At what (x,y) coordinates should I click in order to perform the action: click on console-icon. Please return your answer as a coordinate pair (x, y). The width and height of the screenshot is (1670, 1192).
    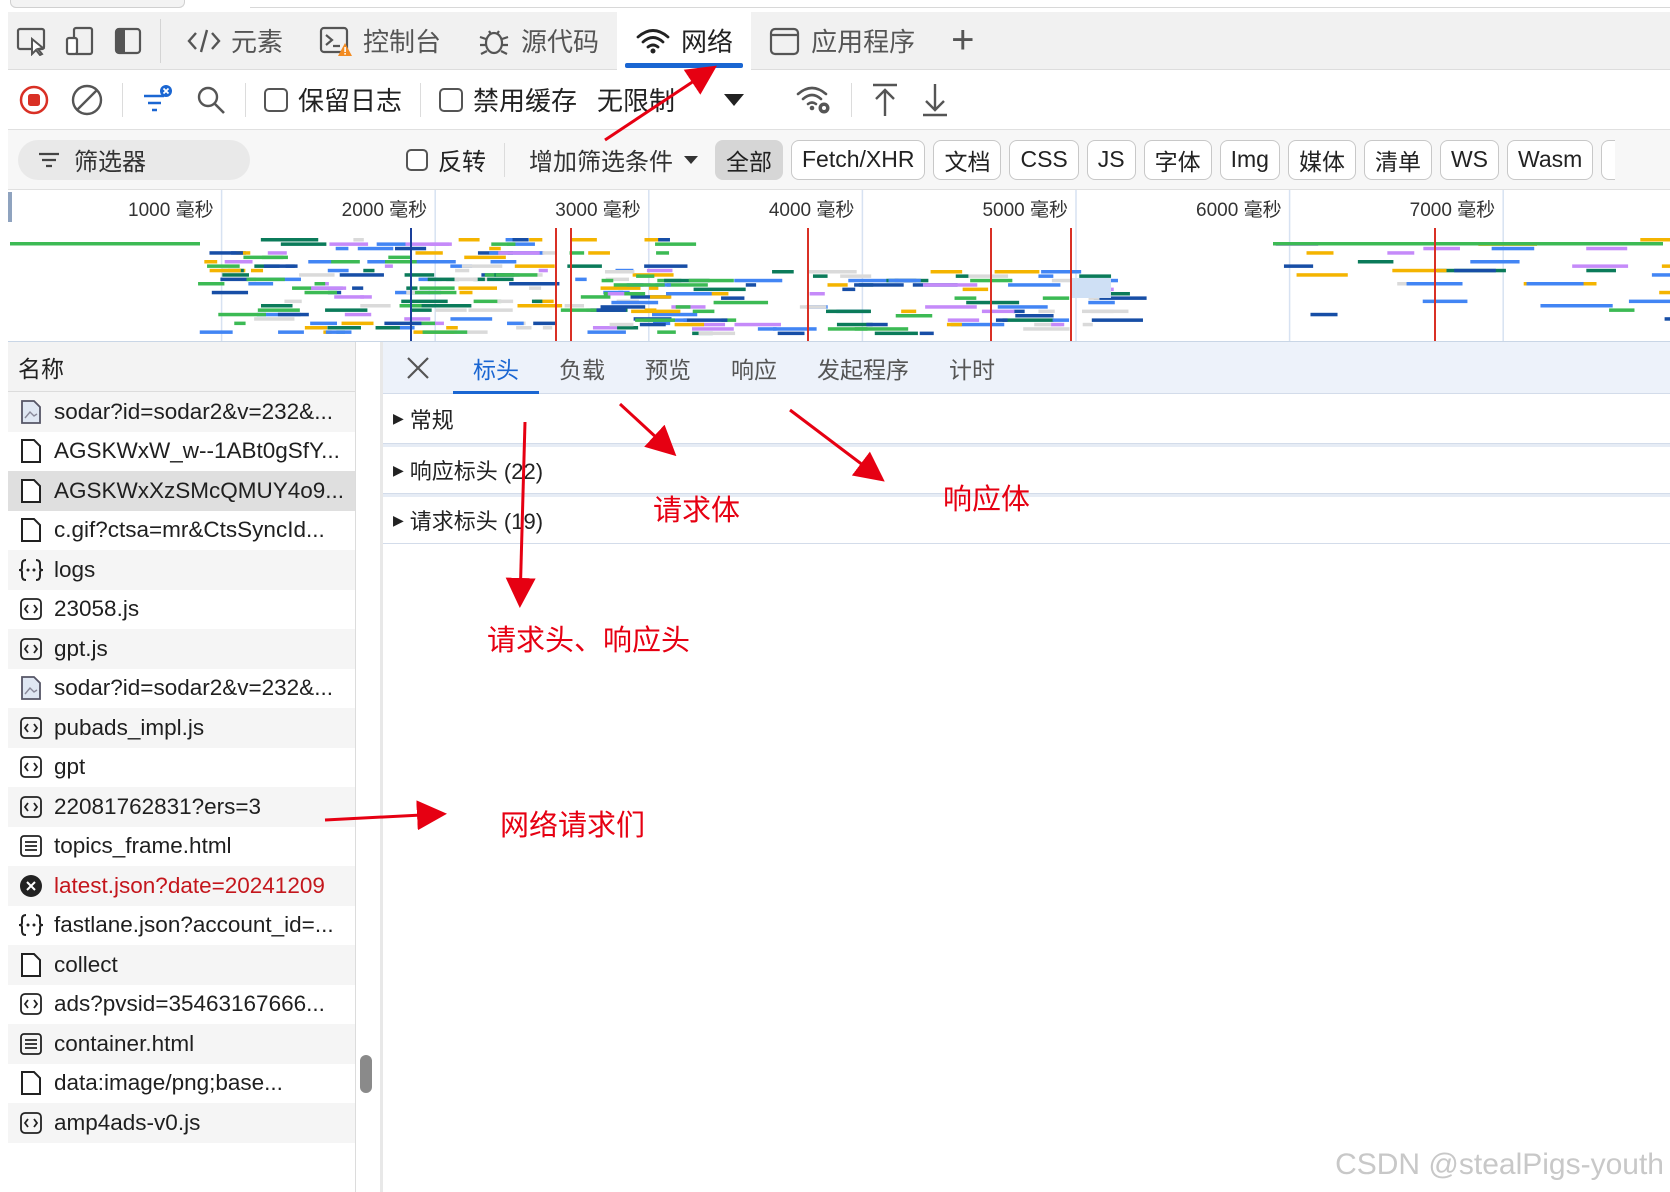
    Looking at the image, I should click on (336, 41).